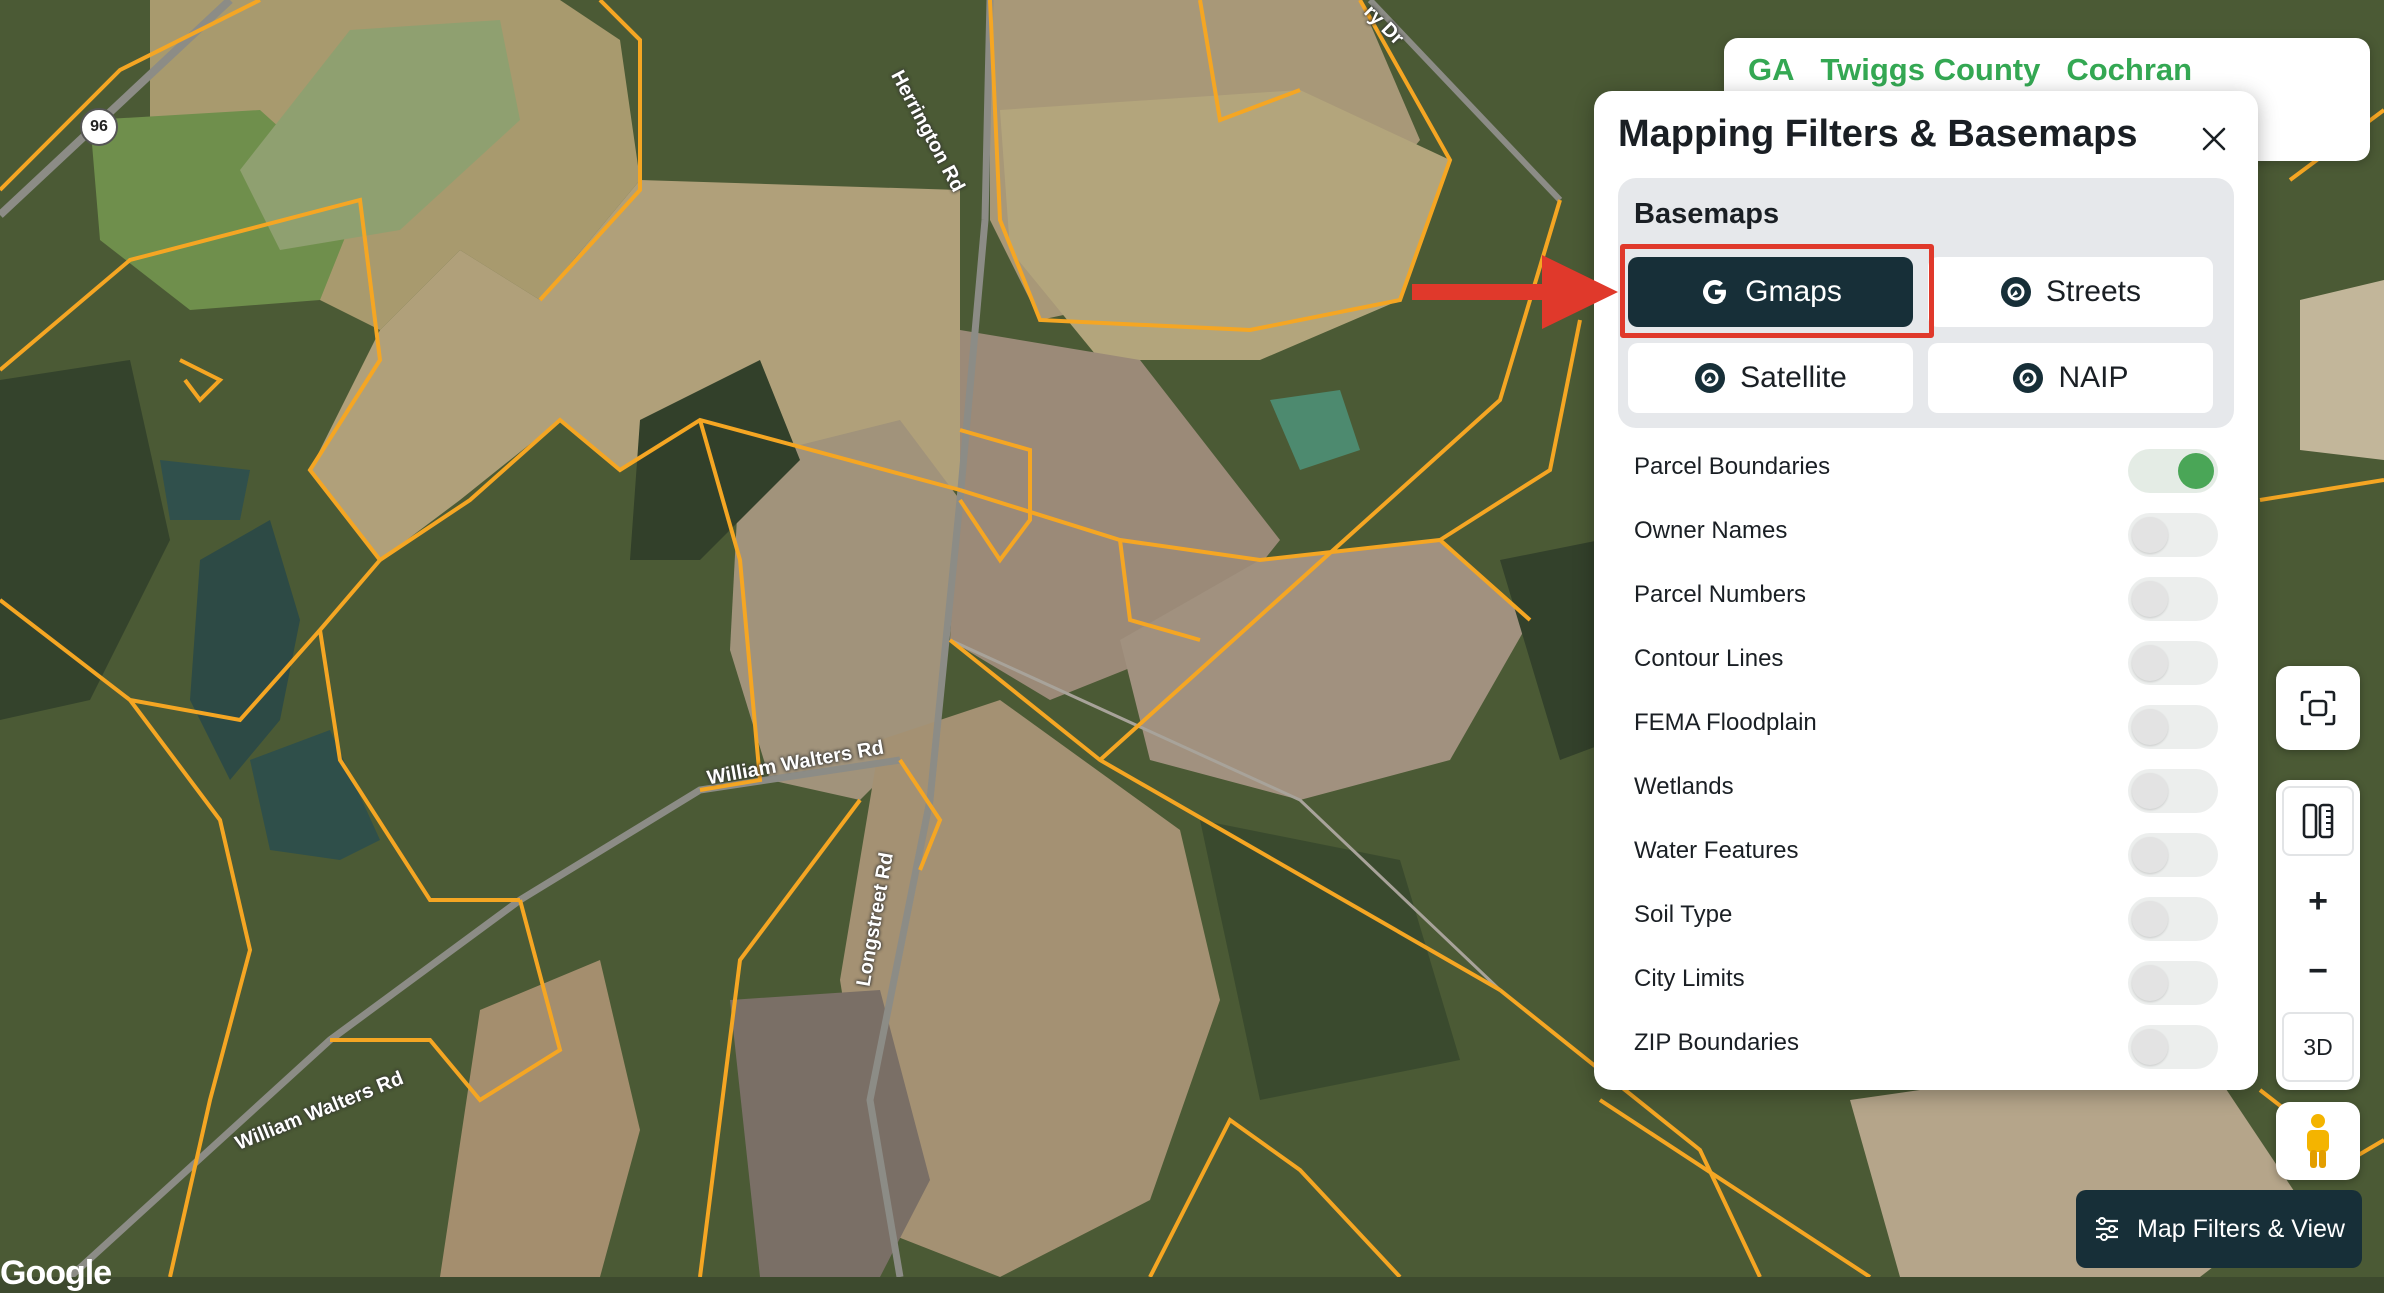 This screenshot has height=1293, width=2384. I want to click on basemaps-heading: Basemaps, so click(1707, 214).